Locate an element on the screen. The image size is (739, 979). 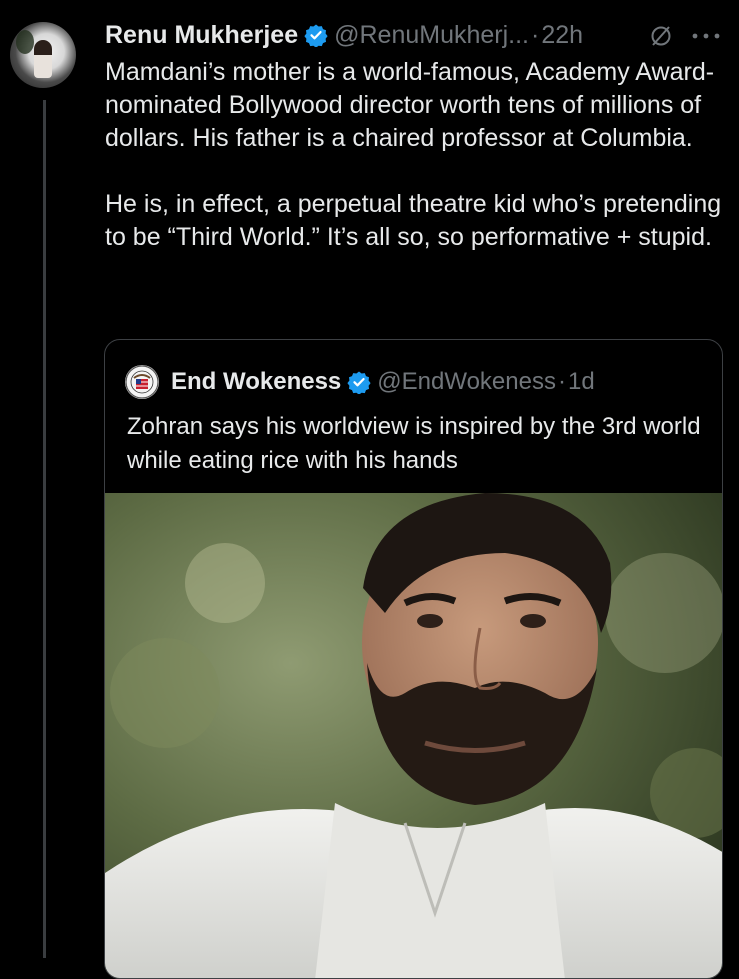
thread-line is located at coordinates (44, 529).